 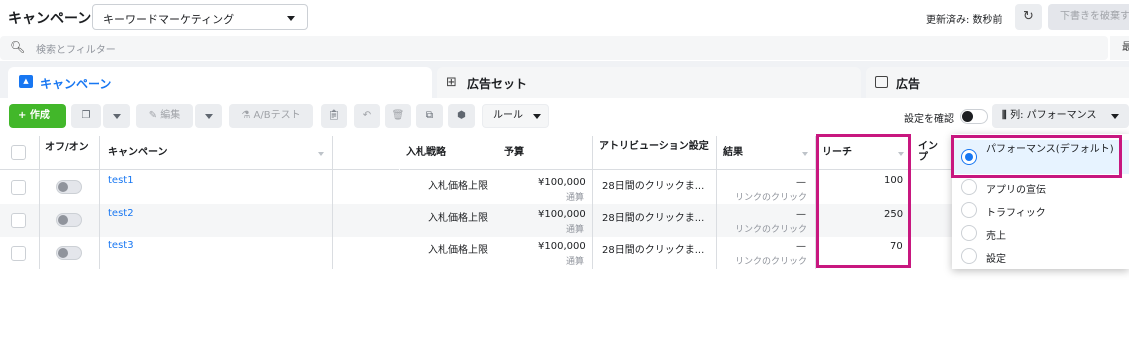 I want to click on edit-button: ✎ 編集, so click(x=164, y=116).